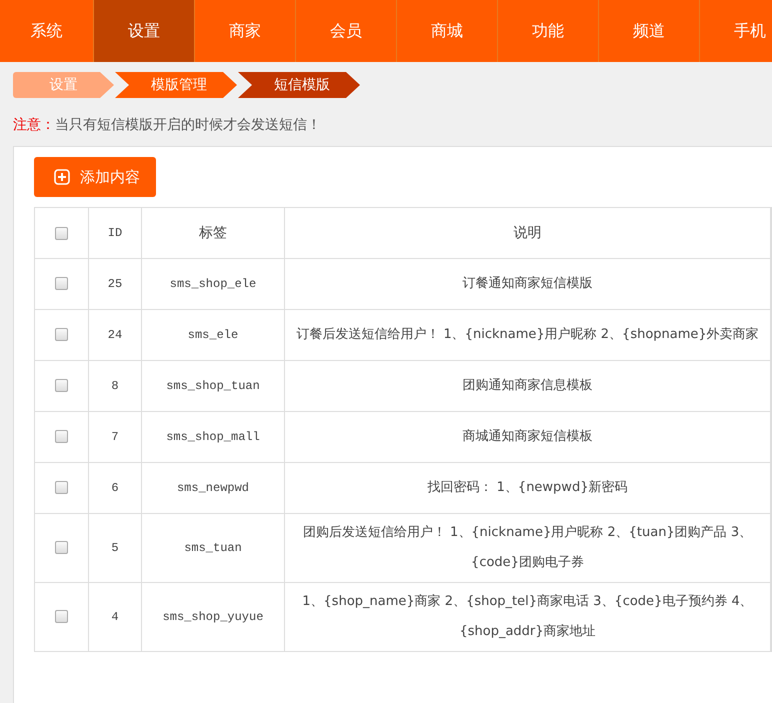 The height and width of the screenshot is (703, 772). Describe the element at coordinates (447, 31) in the screenshot. I see `nav-tab: 商城` at that location.